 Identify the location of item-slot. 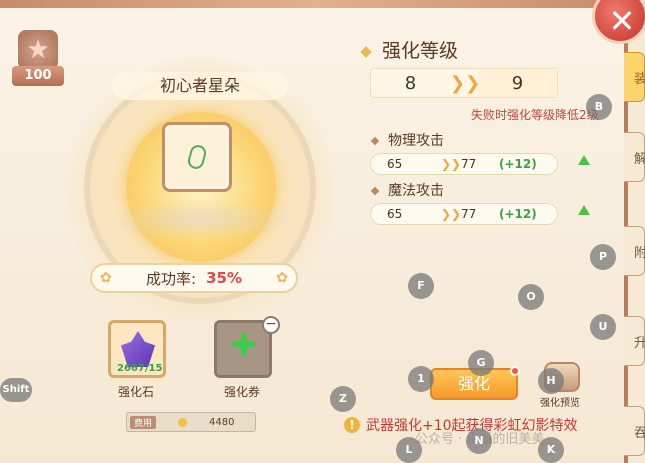
(197, 157).